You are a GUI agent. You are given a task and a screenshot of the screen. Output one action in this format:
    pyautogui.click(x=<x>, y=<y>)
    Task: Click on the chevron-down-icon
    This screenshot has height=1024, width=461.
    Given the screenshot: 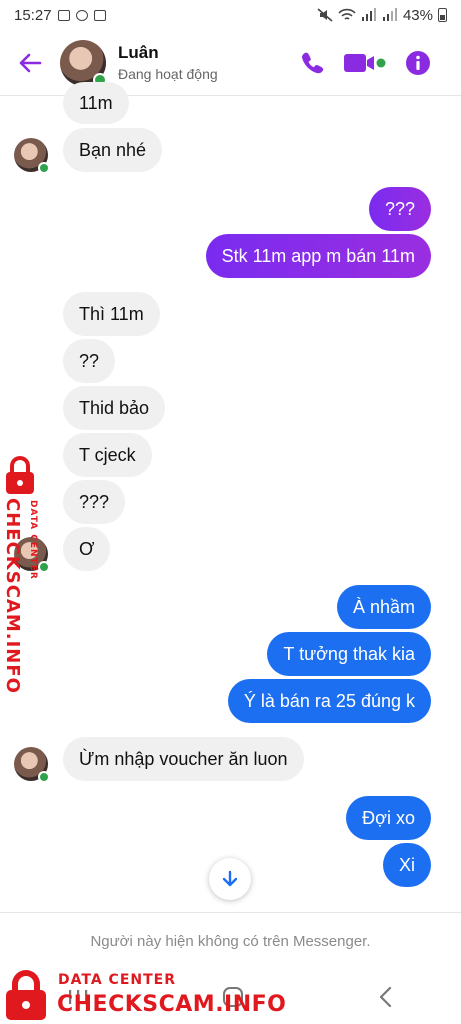 What is the action you would take?
    pyautogui.click(x=230, y=878)
    